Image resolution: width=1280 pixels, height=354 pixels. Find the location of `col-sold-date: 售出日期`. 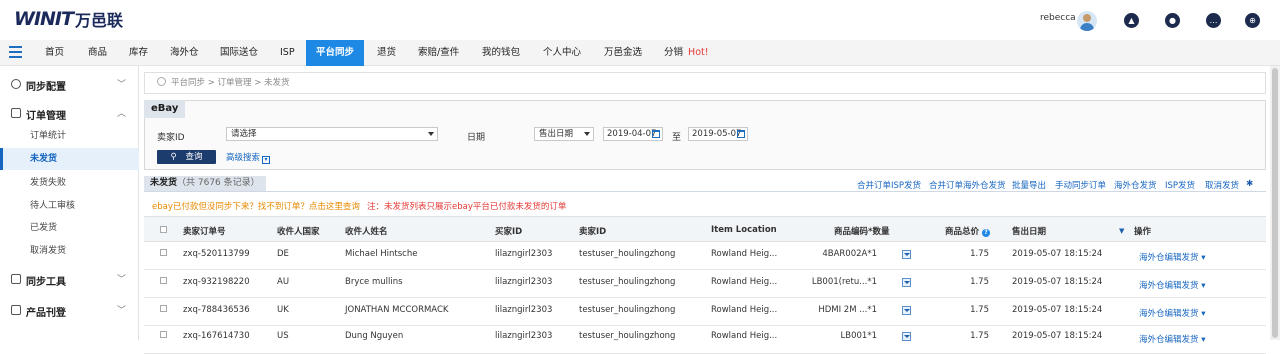

col-sold-date: 售出日期 is located at coordinates (1029, 231).